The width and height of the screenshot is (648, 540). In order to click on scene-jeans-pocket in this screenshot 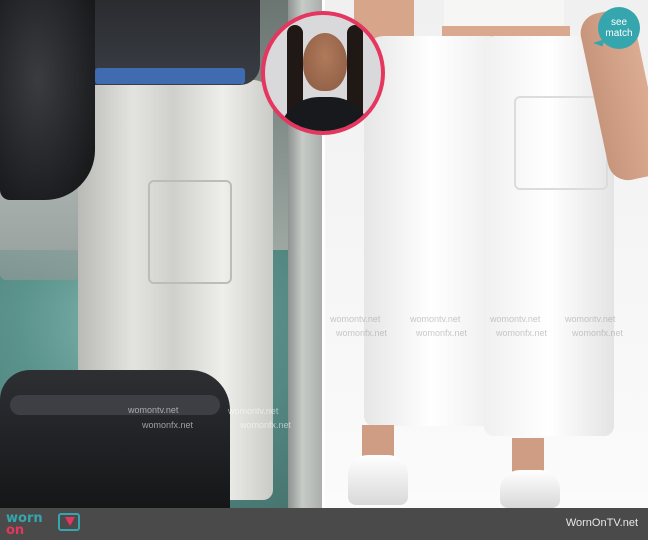, I will do `click(190, 232)`.